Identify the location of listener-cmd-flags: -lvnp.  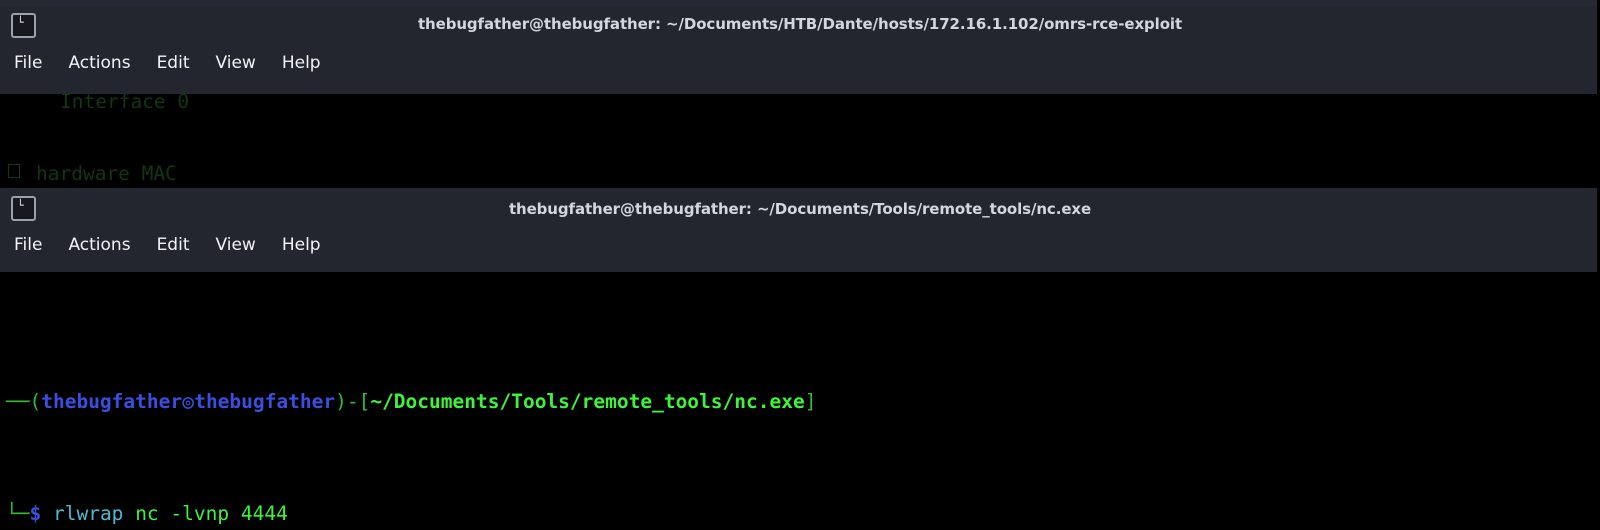
(200, 513).